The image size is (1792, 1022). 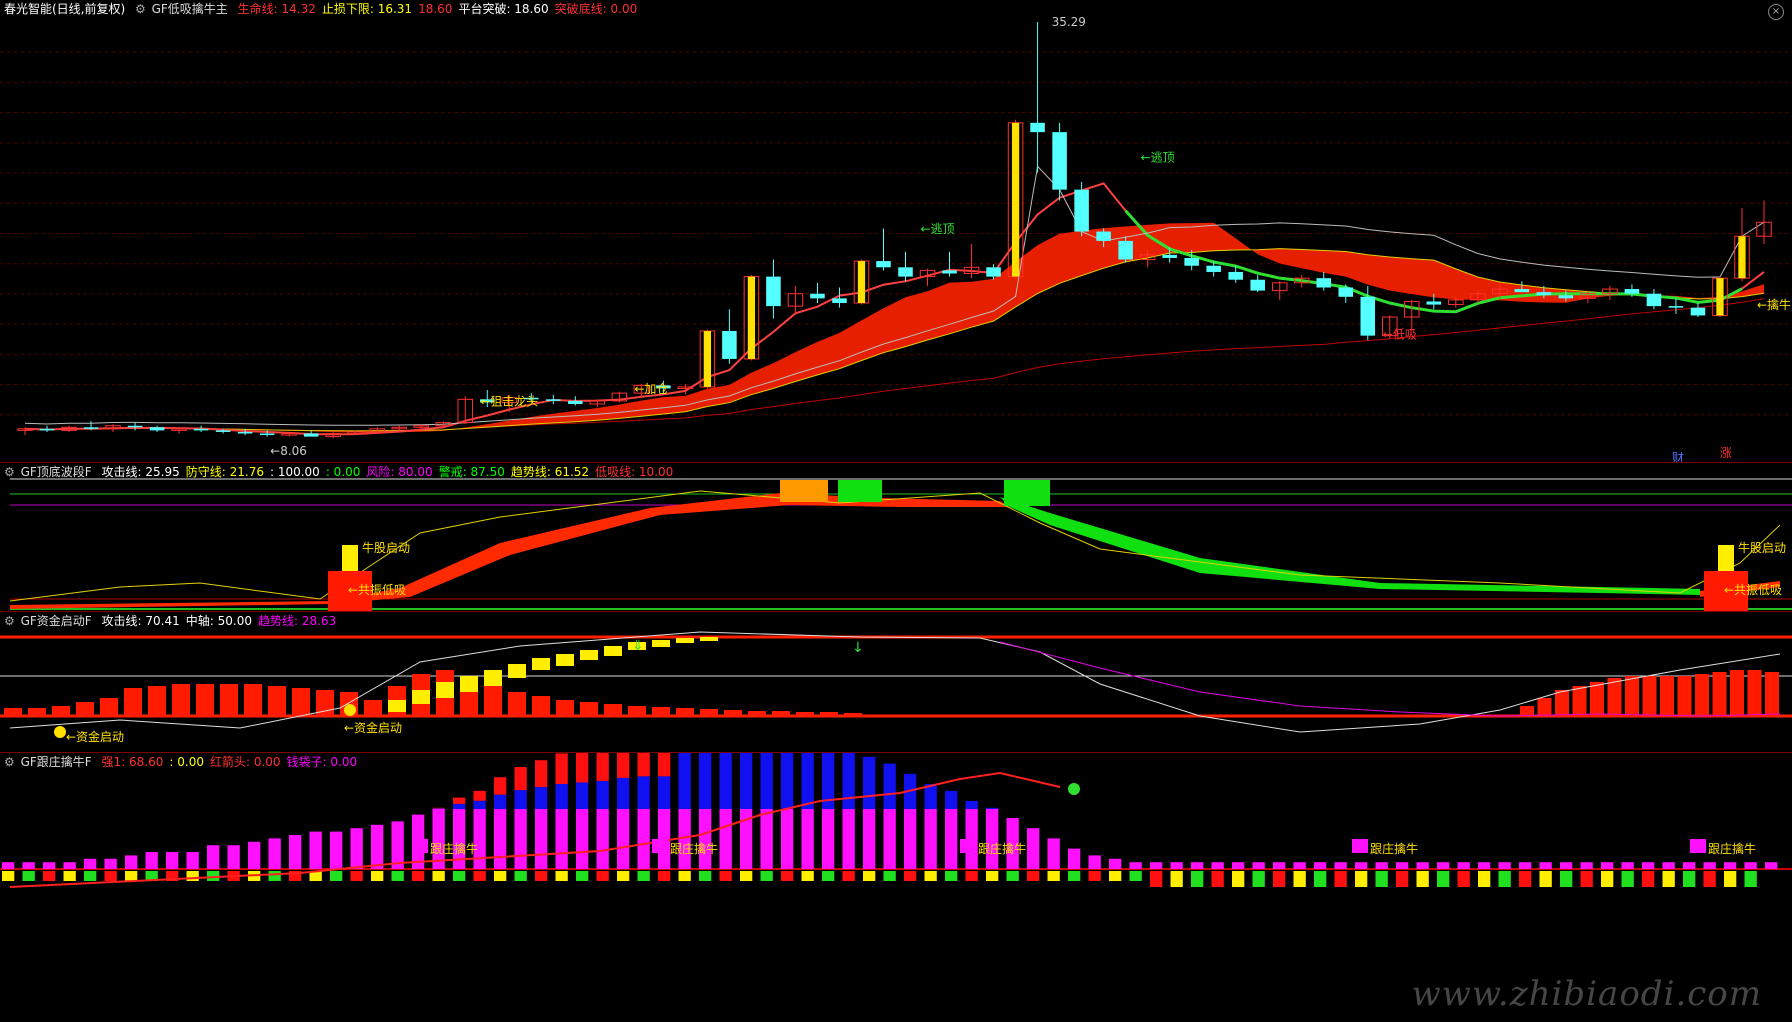 I want to click on annotation-label: ←狙击龙头, so click(x=509, y=402).